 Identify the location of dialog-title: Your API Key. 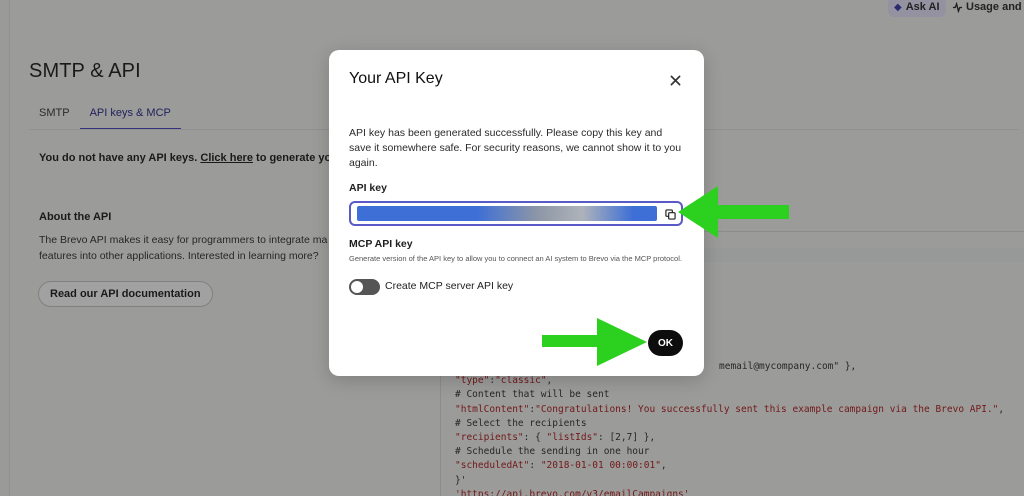
(396, 78).